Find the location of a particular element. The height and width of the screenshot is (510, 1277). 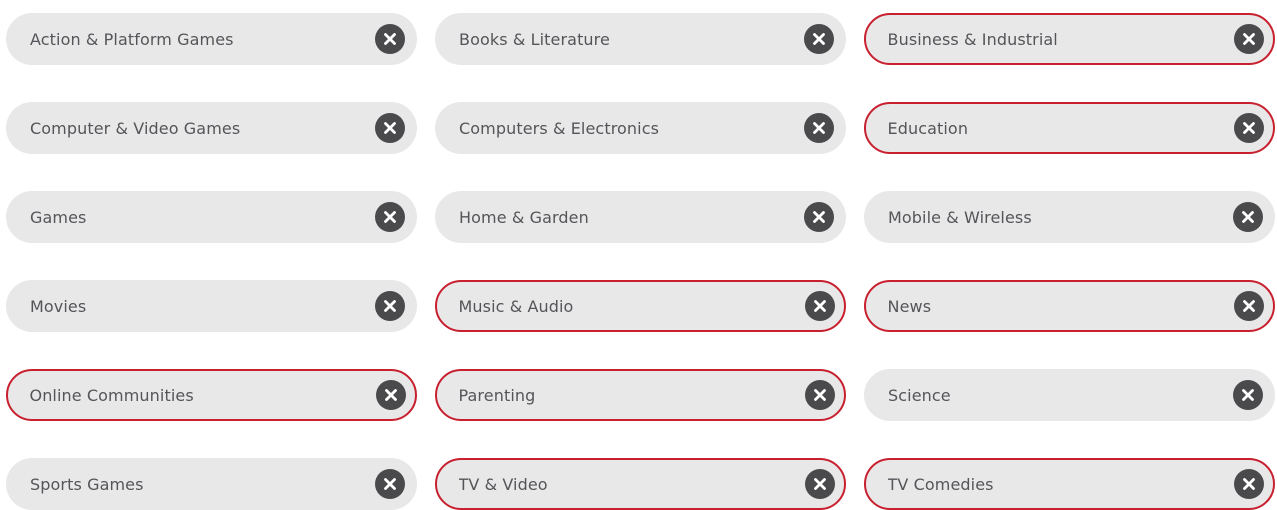

category-chip: Education is located at coordinates (1069, 128).